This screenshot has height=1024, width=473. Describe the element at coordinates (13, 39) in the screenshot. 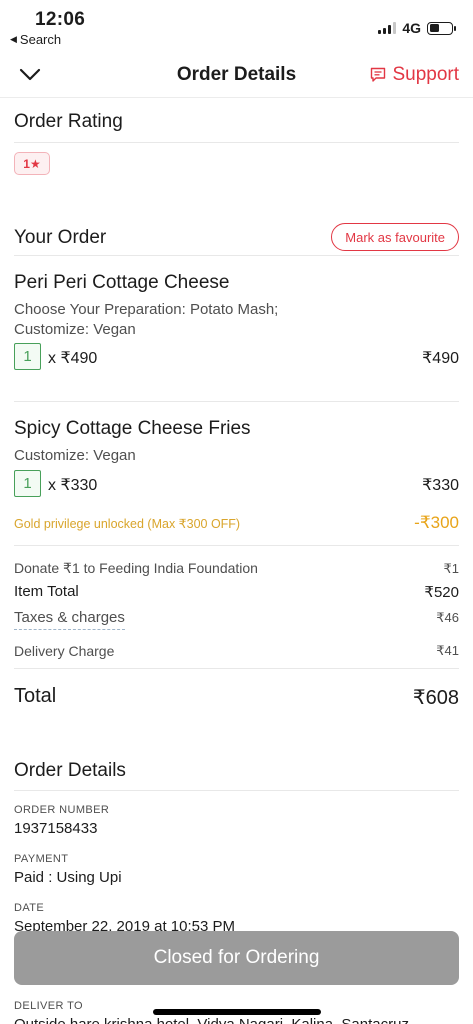

I see `back-triangle-icon: ◀` at that location.